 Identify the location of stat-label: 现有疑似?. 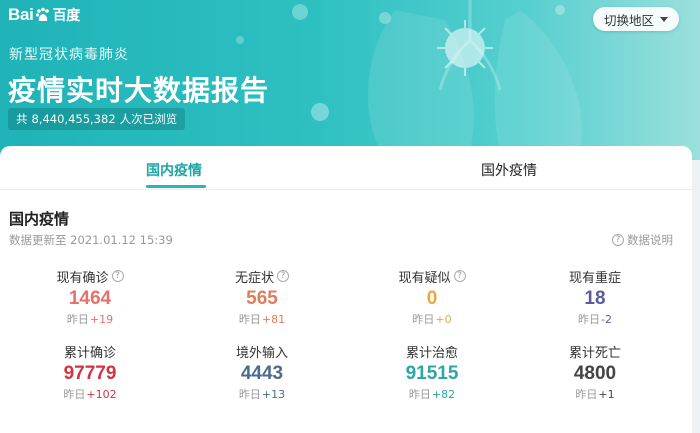
(432, 277).